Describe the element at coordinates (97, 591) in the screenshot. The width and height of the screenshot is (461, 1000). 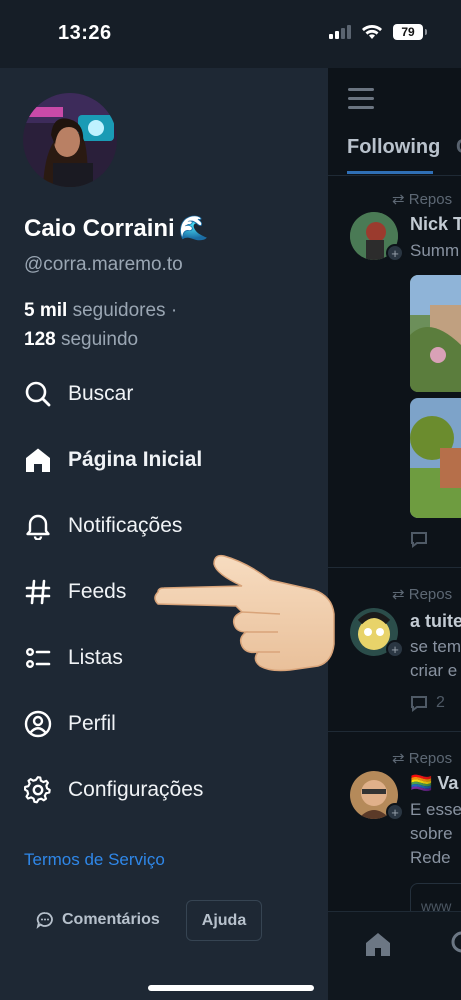
I see `menu-label: Feeds` at that location.